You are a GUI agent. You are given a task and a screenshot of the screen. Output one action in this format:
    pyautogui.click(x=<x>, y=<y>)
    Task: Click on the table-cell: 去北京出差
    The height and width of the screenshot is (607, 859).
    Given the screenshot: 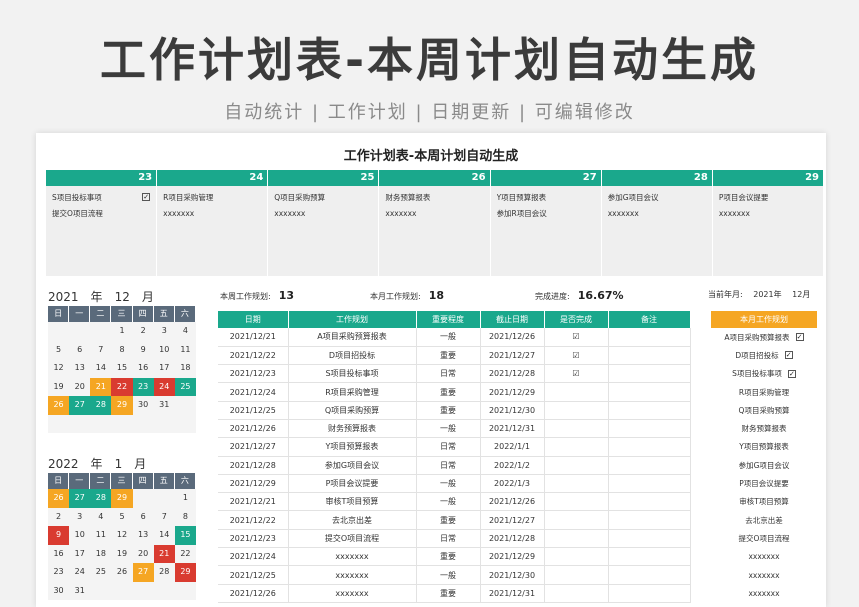 What is the action you would take?
    pyautogui.click(x=352, y=520)
    